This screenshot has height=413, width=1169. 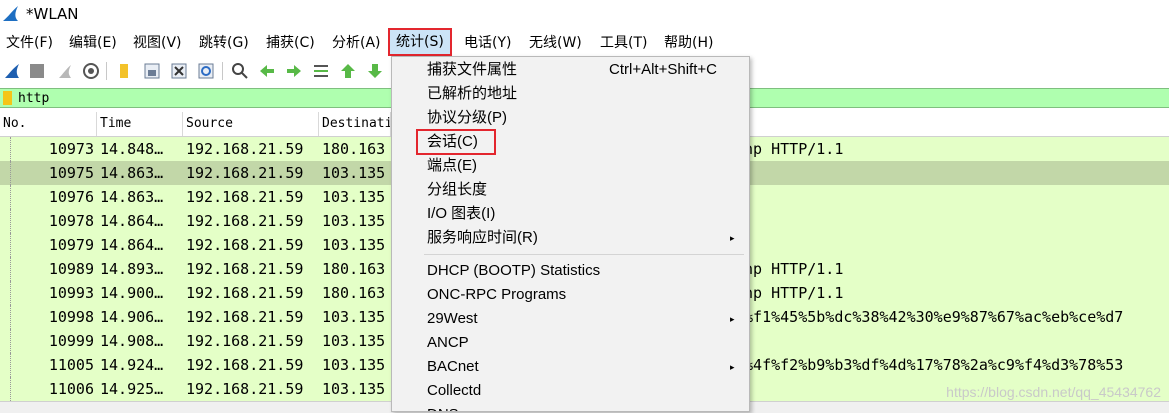 What do you see at coordinates (71, 197) in the screenshot?
I see `packet-no: 10976` at bounding box center [71, 197].